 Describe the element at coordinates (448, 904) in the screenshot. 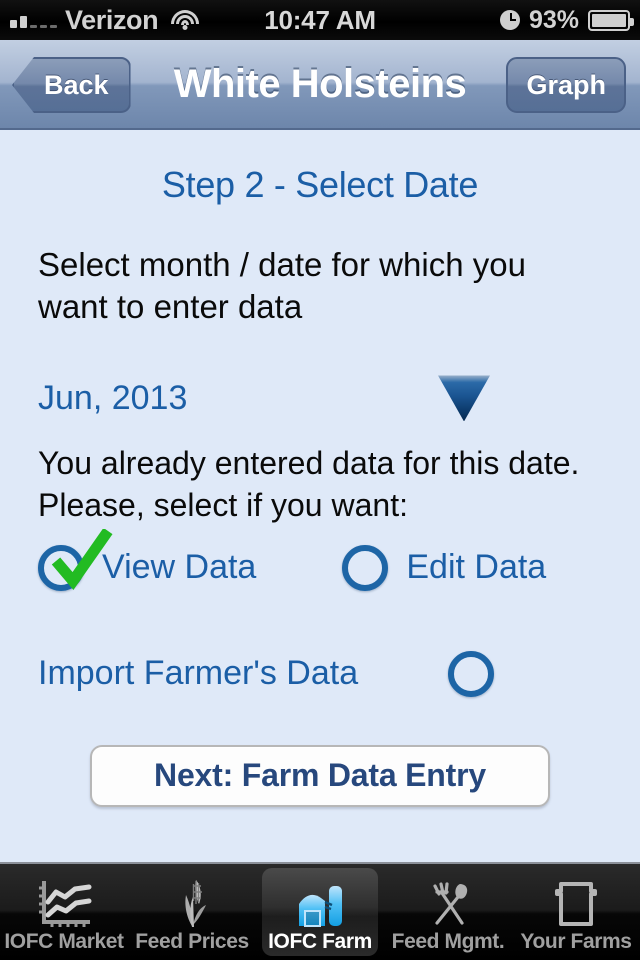

I see `fork-shovel-icon` at that location.